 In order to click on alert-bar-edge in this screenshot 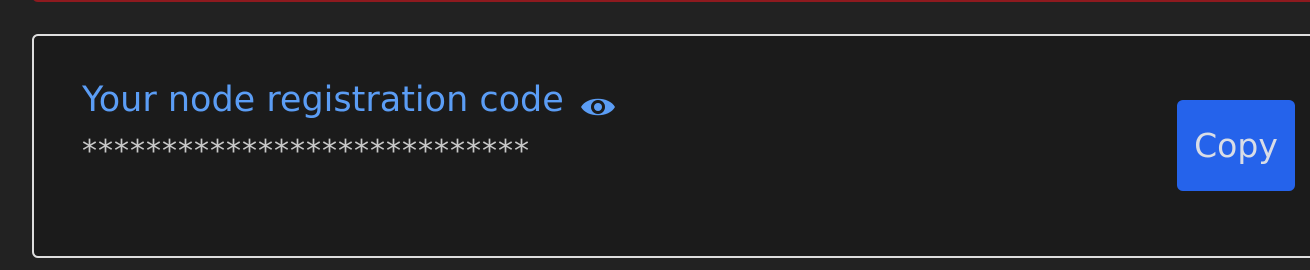, I will do `click(671, 1)`.